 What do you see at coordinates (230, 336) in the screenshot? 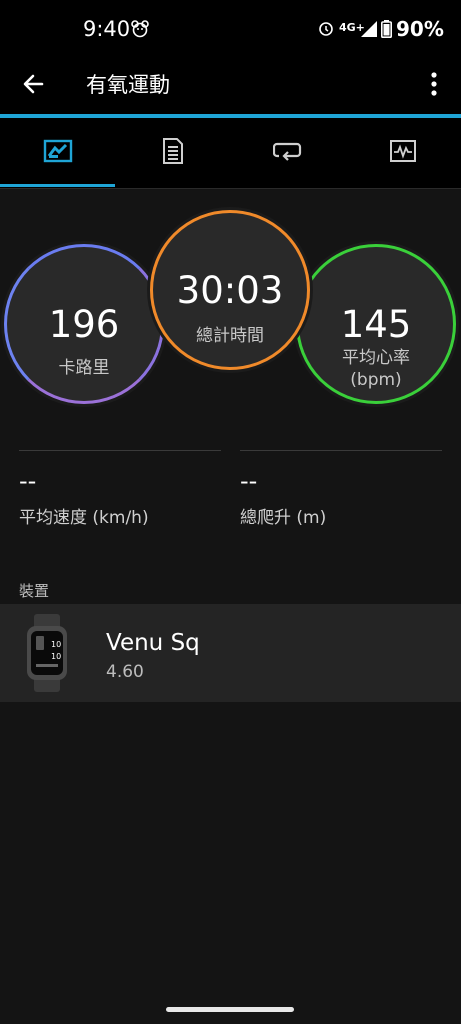
I see `total-time-label: 總計時間` at bounding box center [230, 336].